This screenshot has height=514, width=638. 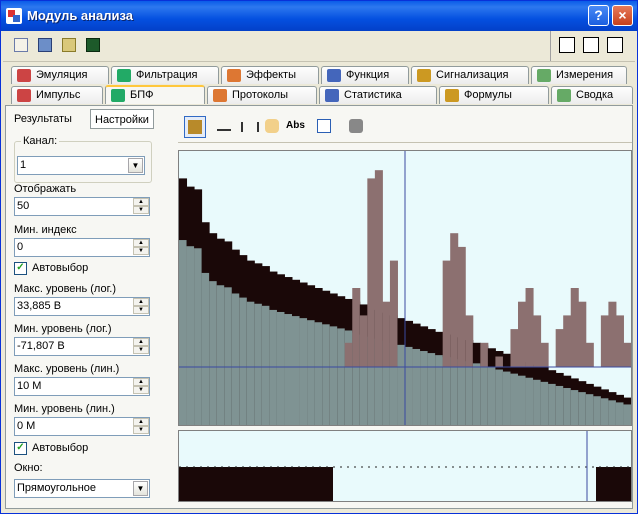 I want to click on plot-settings-button, so click(x=195, y=127).